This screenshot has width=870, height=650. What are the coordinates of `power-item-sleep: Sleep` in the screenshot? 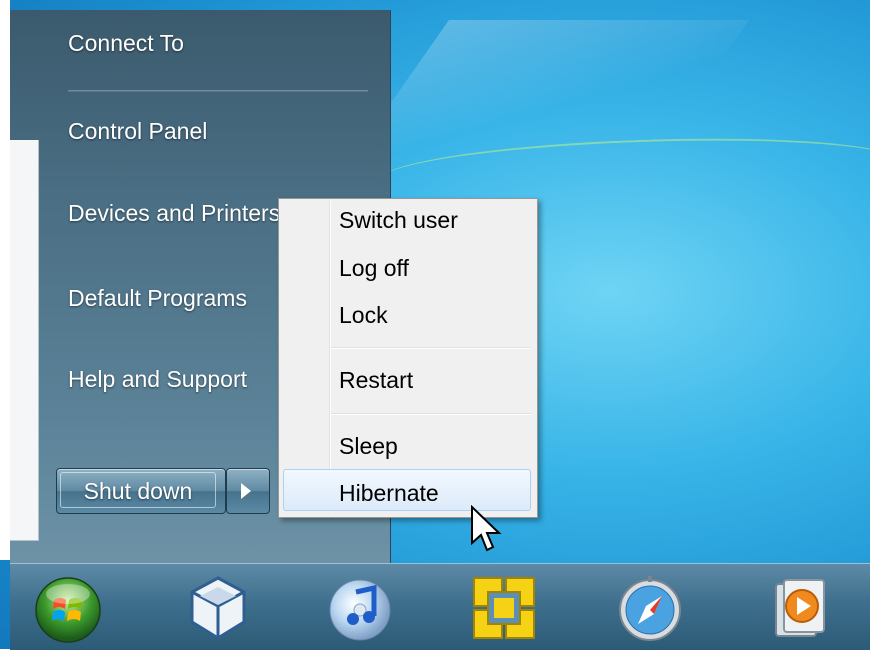 It's located at (368, 446).